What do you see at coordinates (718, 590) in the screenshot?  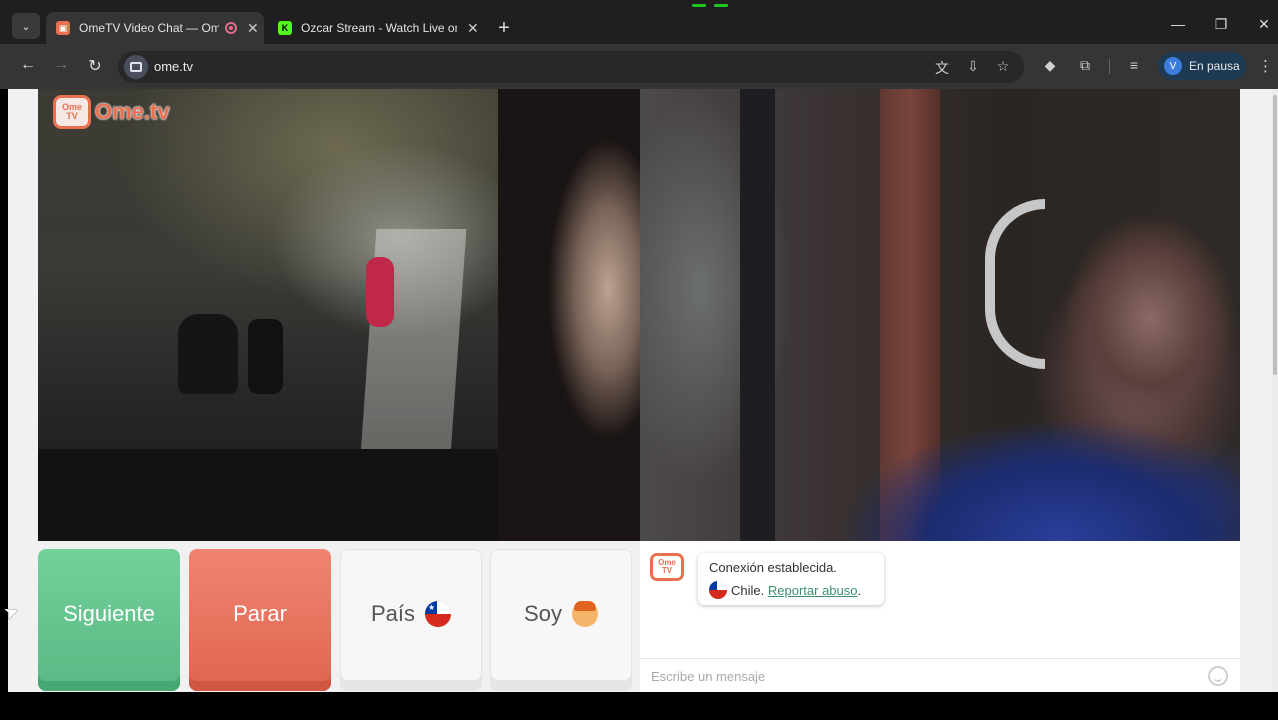 I see `chile-flag-icon` at bounding box center [718, 590].